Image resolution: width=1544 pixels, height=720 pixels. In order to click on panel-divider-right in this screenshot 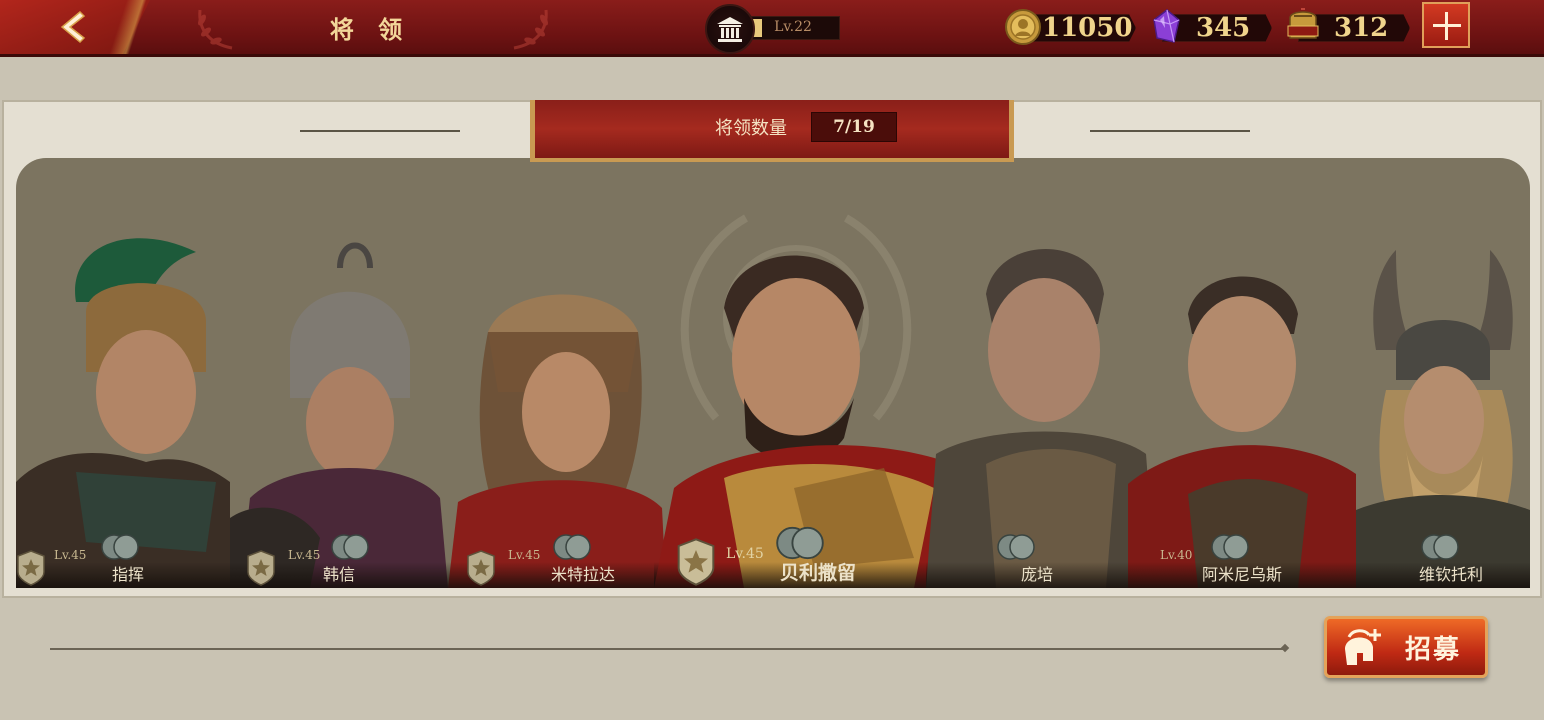, I will do `click(1170, 131)`.